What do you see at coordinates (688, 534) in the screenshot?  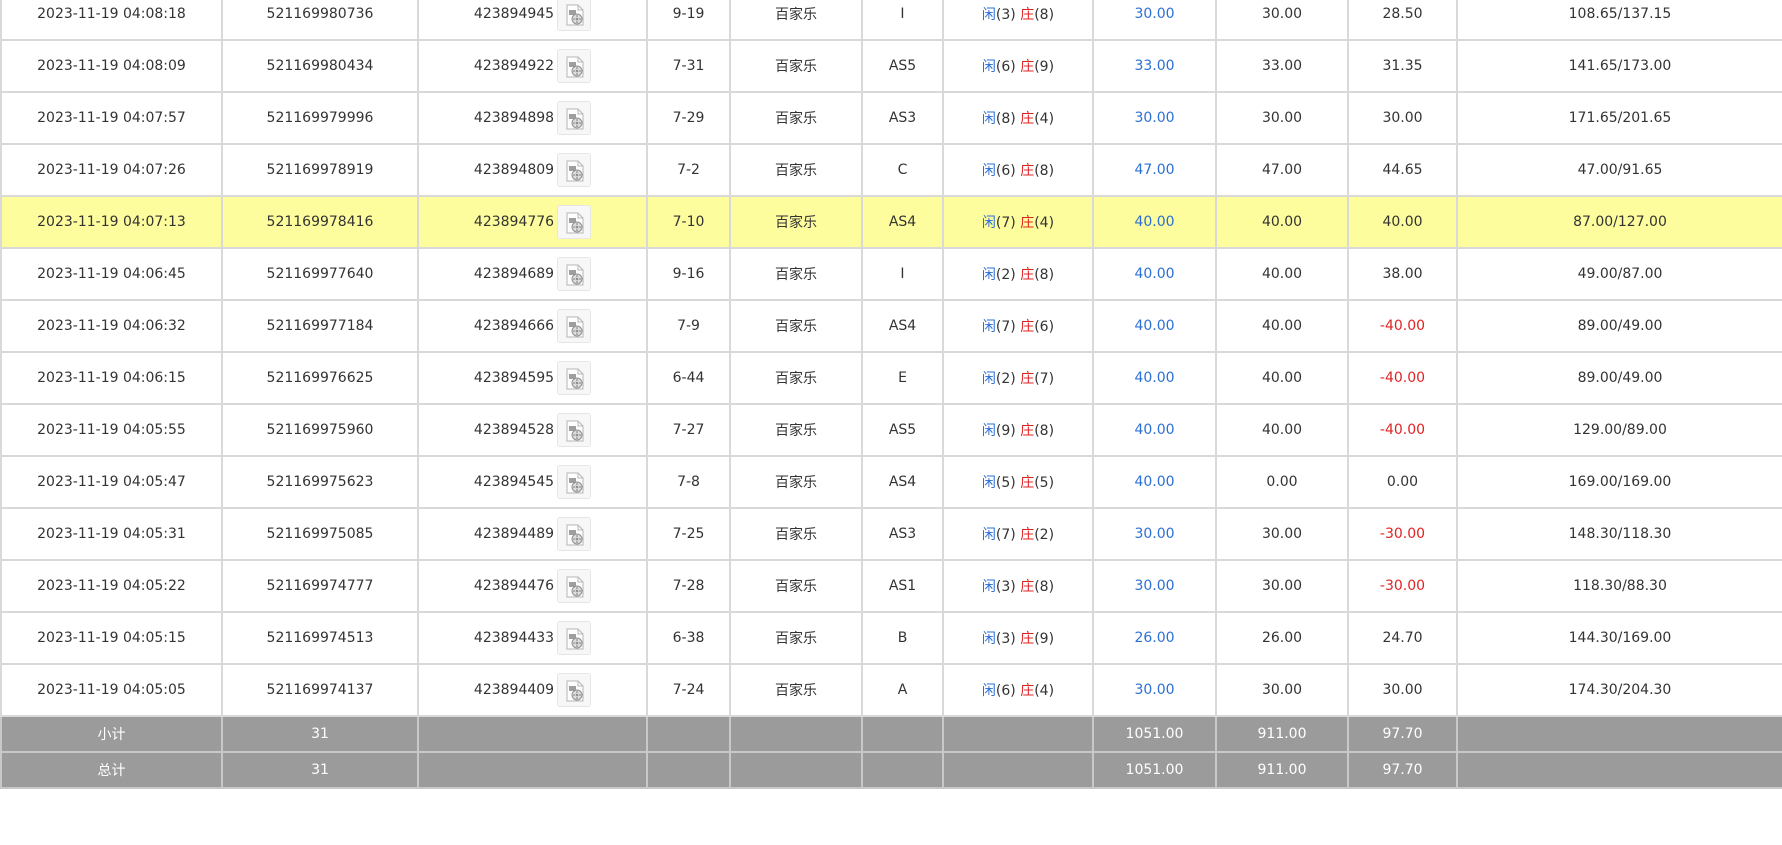 I see `shoe-round: 7-25` at bounding box center [688, 534].